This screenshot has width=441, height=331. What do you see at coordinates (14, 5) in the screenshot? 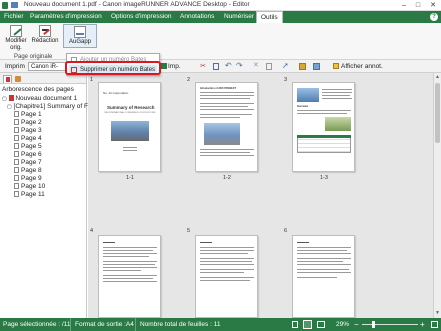
I see `save-icon` at bounding box center [14, 5].